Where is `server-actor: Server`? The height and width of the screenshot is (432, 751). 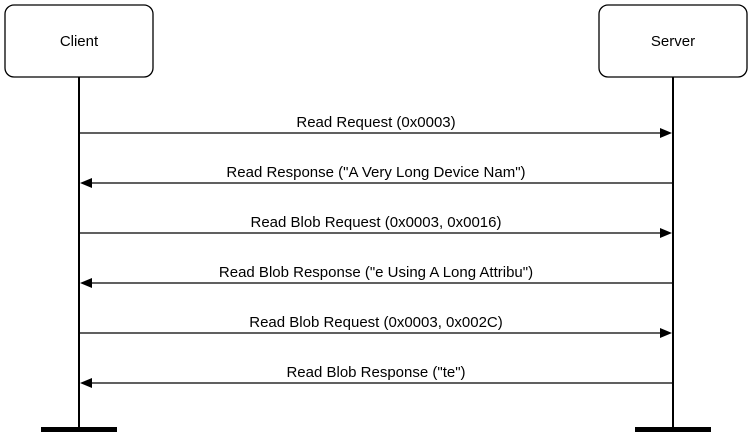
server-actor: Server is located at coordinates (673, 41).